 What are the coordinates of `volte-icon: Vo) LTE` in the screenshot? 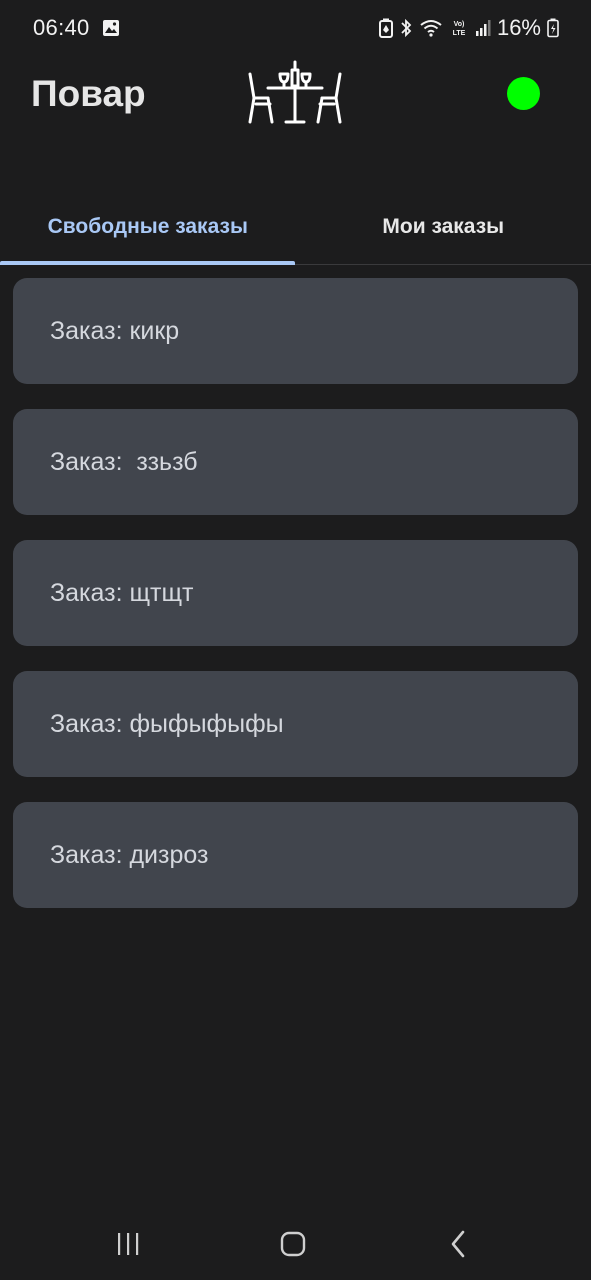 It's located at (459, 28).